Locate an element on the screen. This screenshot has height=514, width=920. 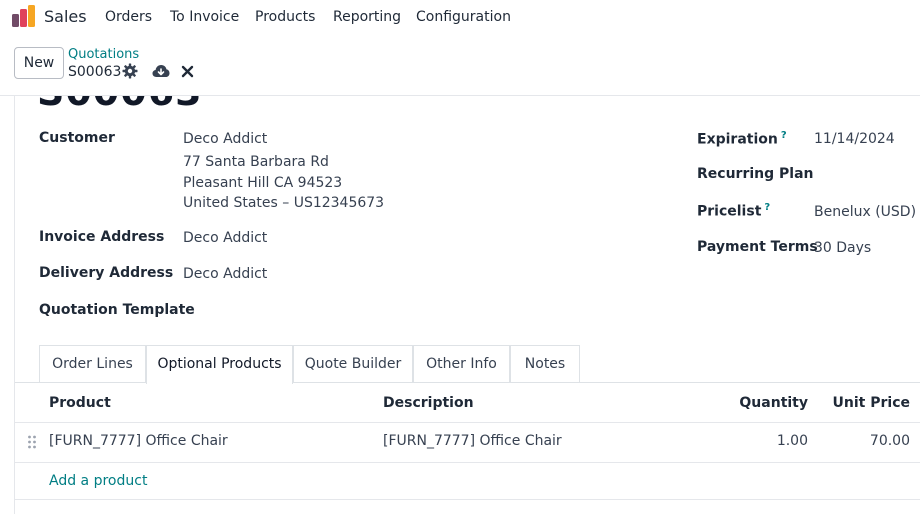
sales-app-icon is located at coordinates (24, 16).